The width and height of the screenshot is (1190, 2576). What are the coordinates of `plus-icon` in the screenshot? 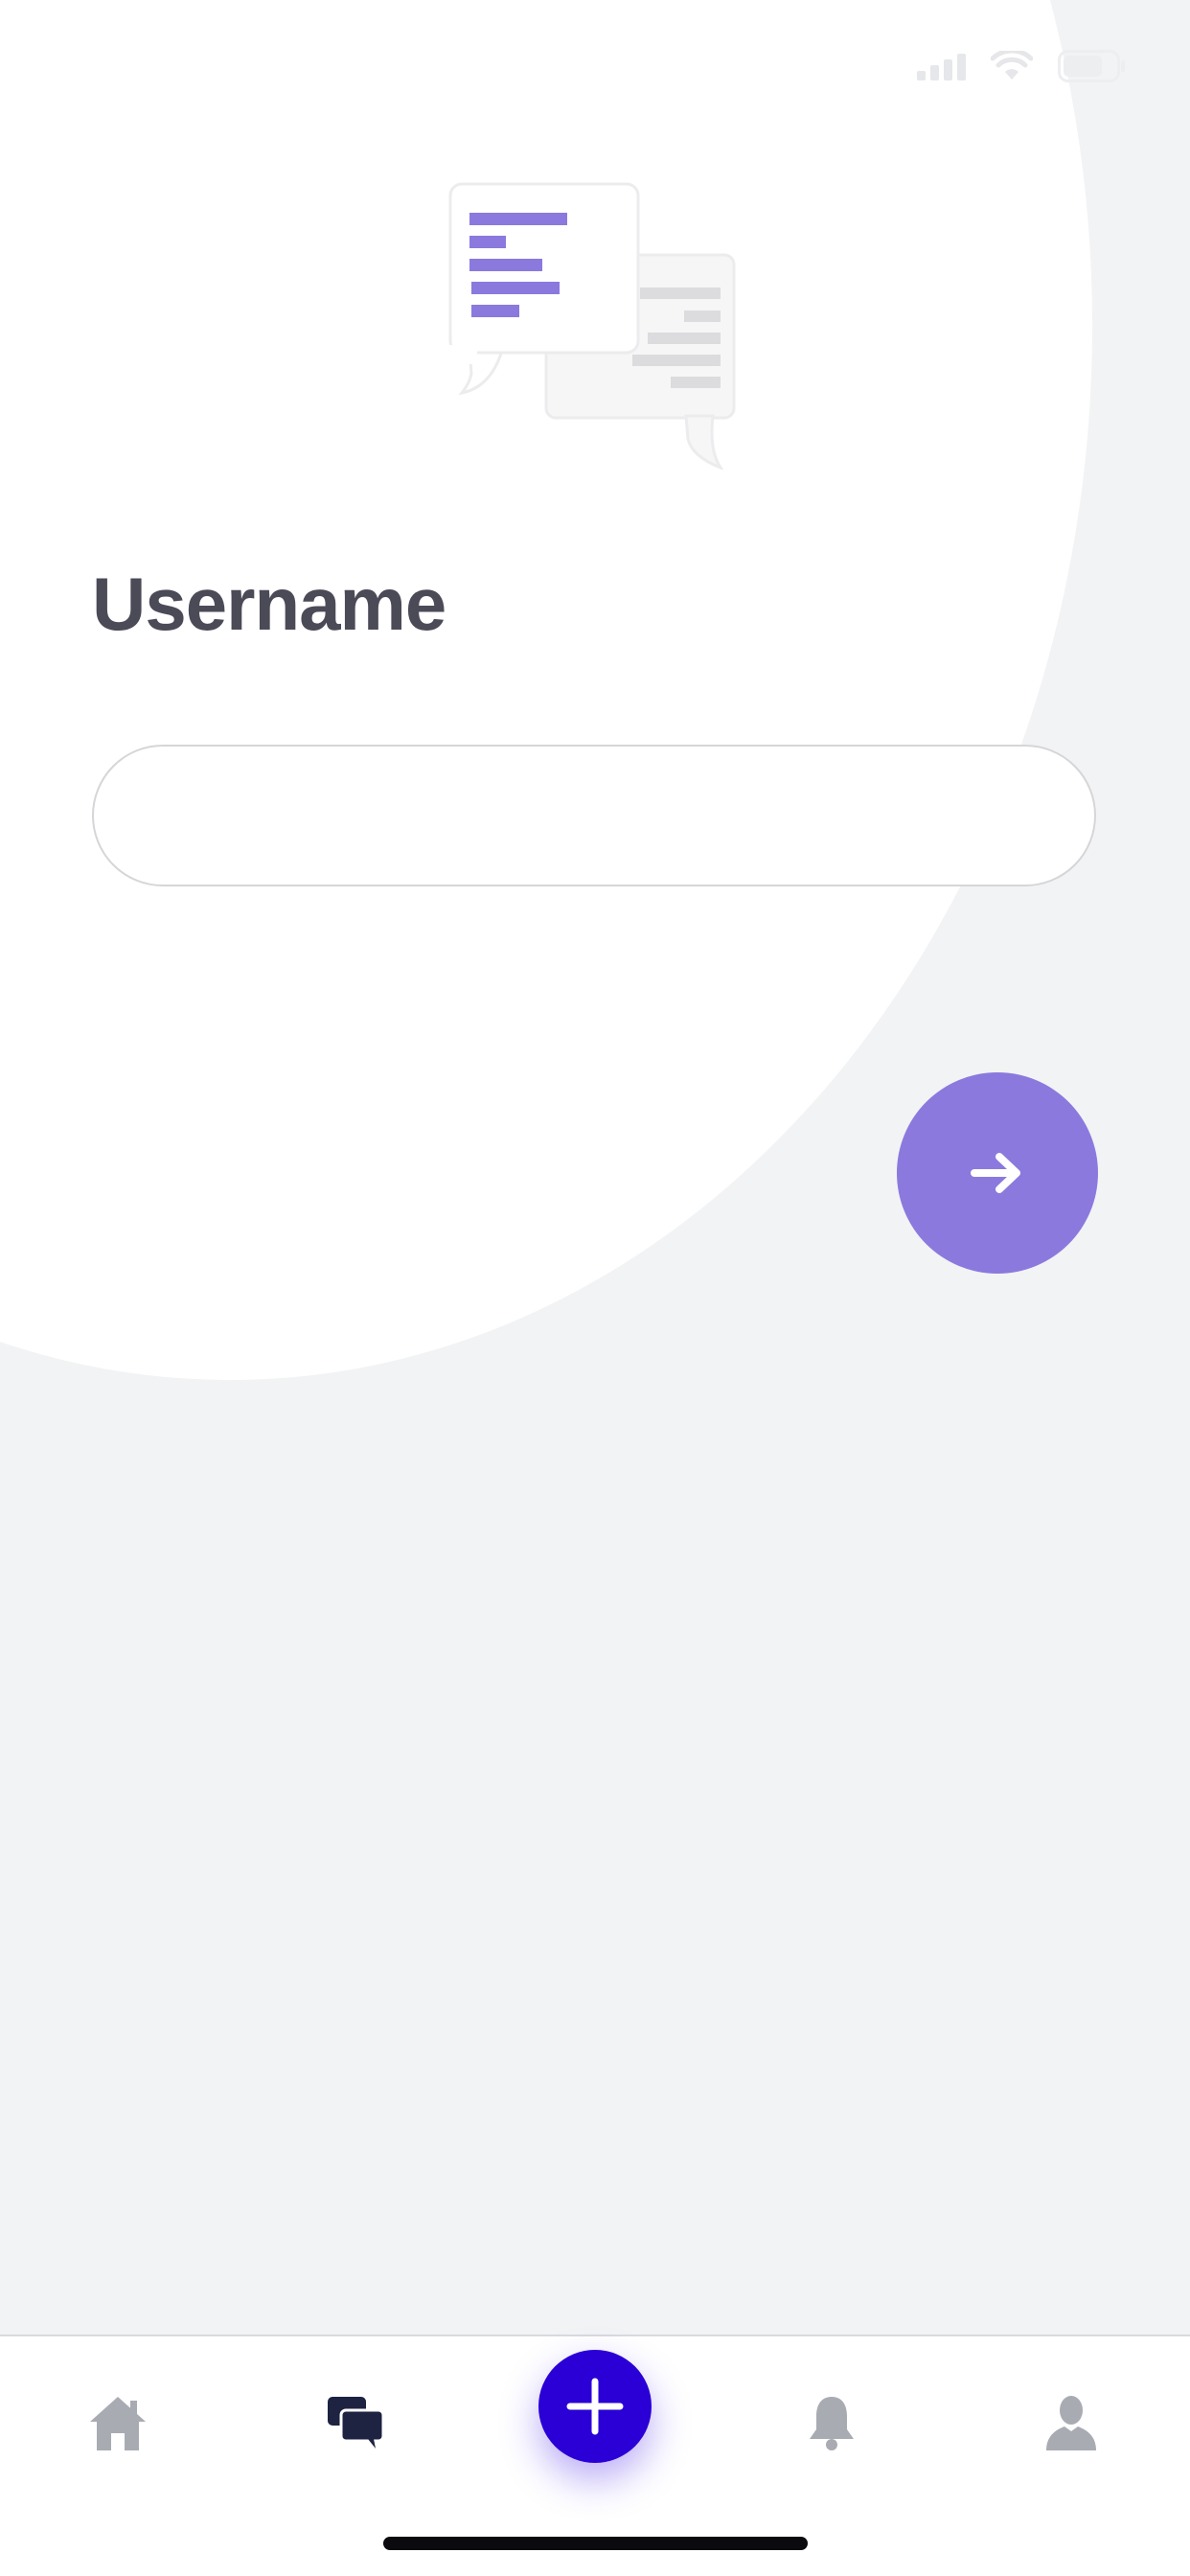 It's located at (595, 2406).